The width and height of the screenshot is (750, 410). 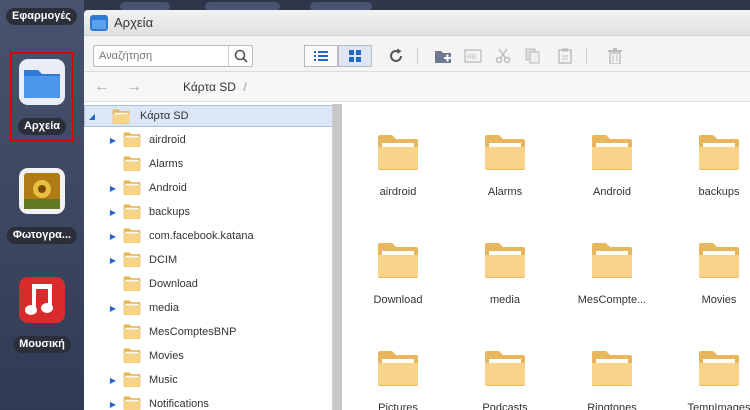 I want to click on tree-item: Movies, so click(x=208, y=356).